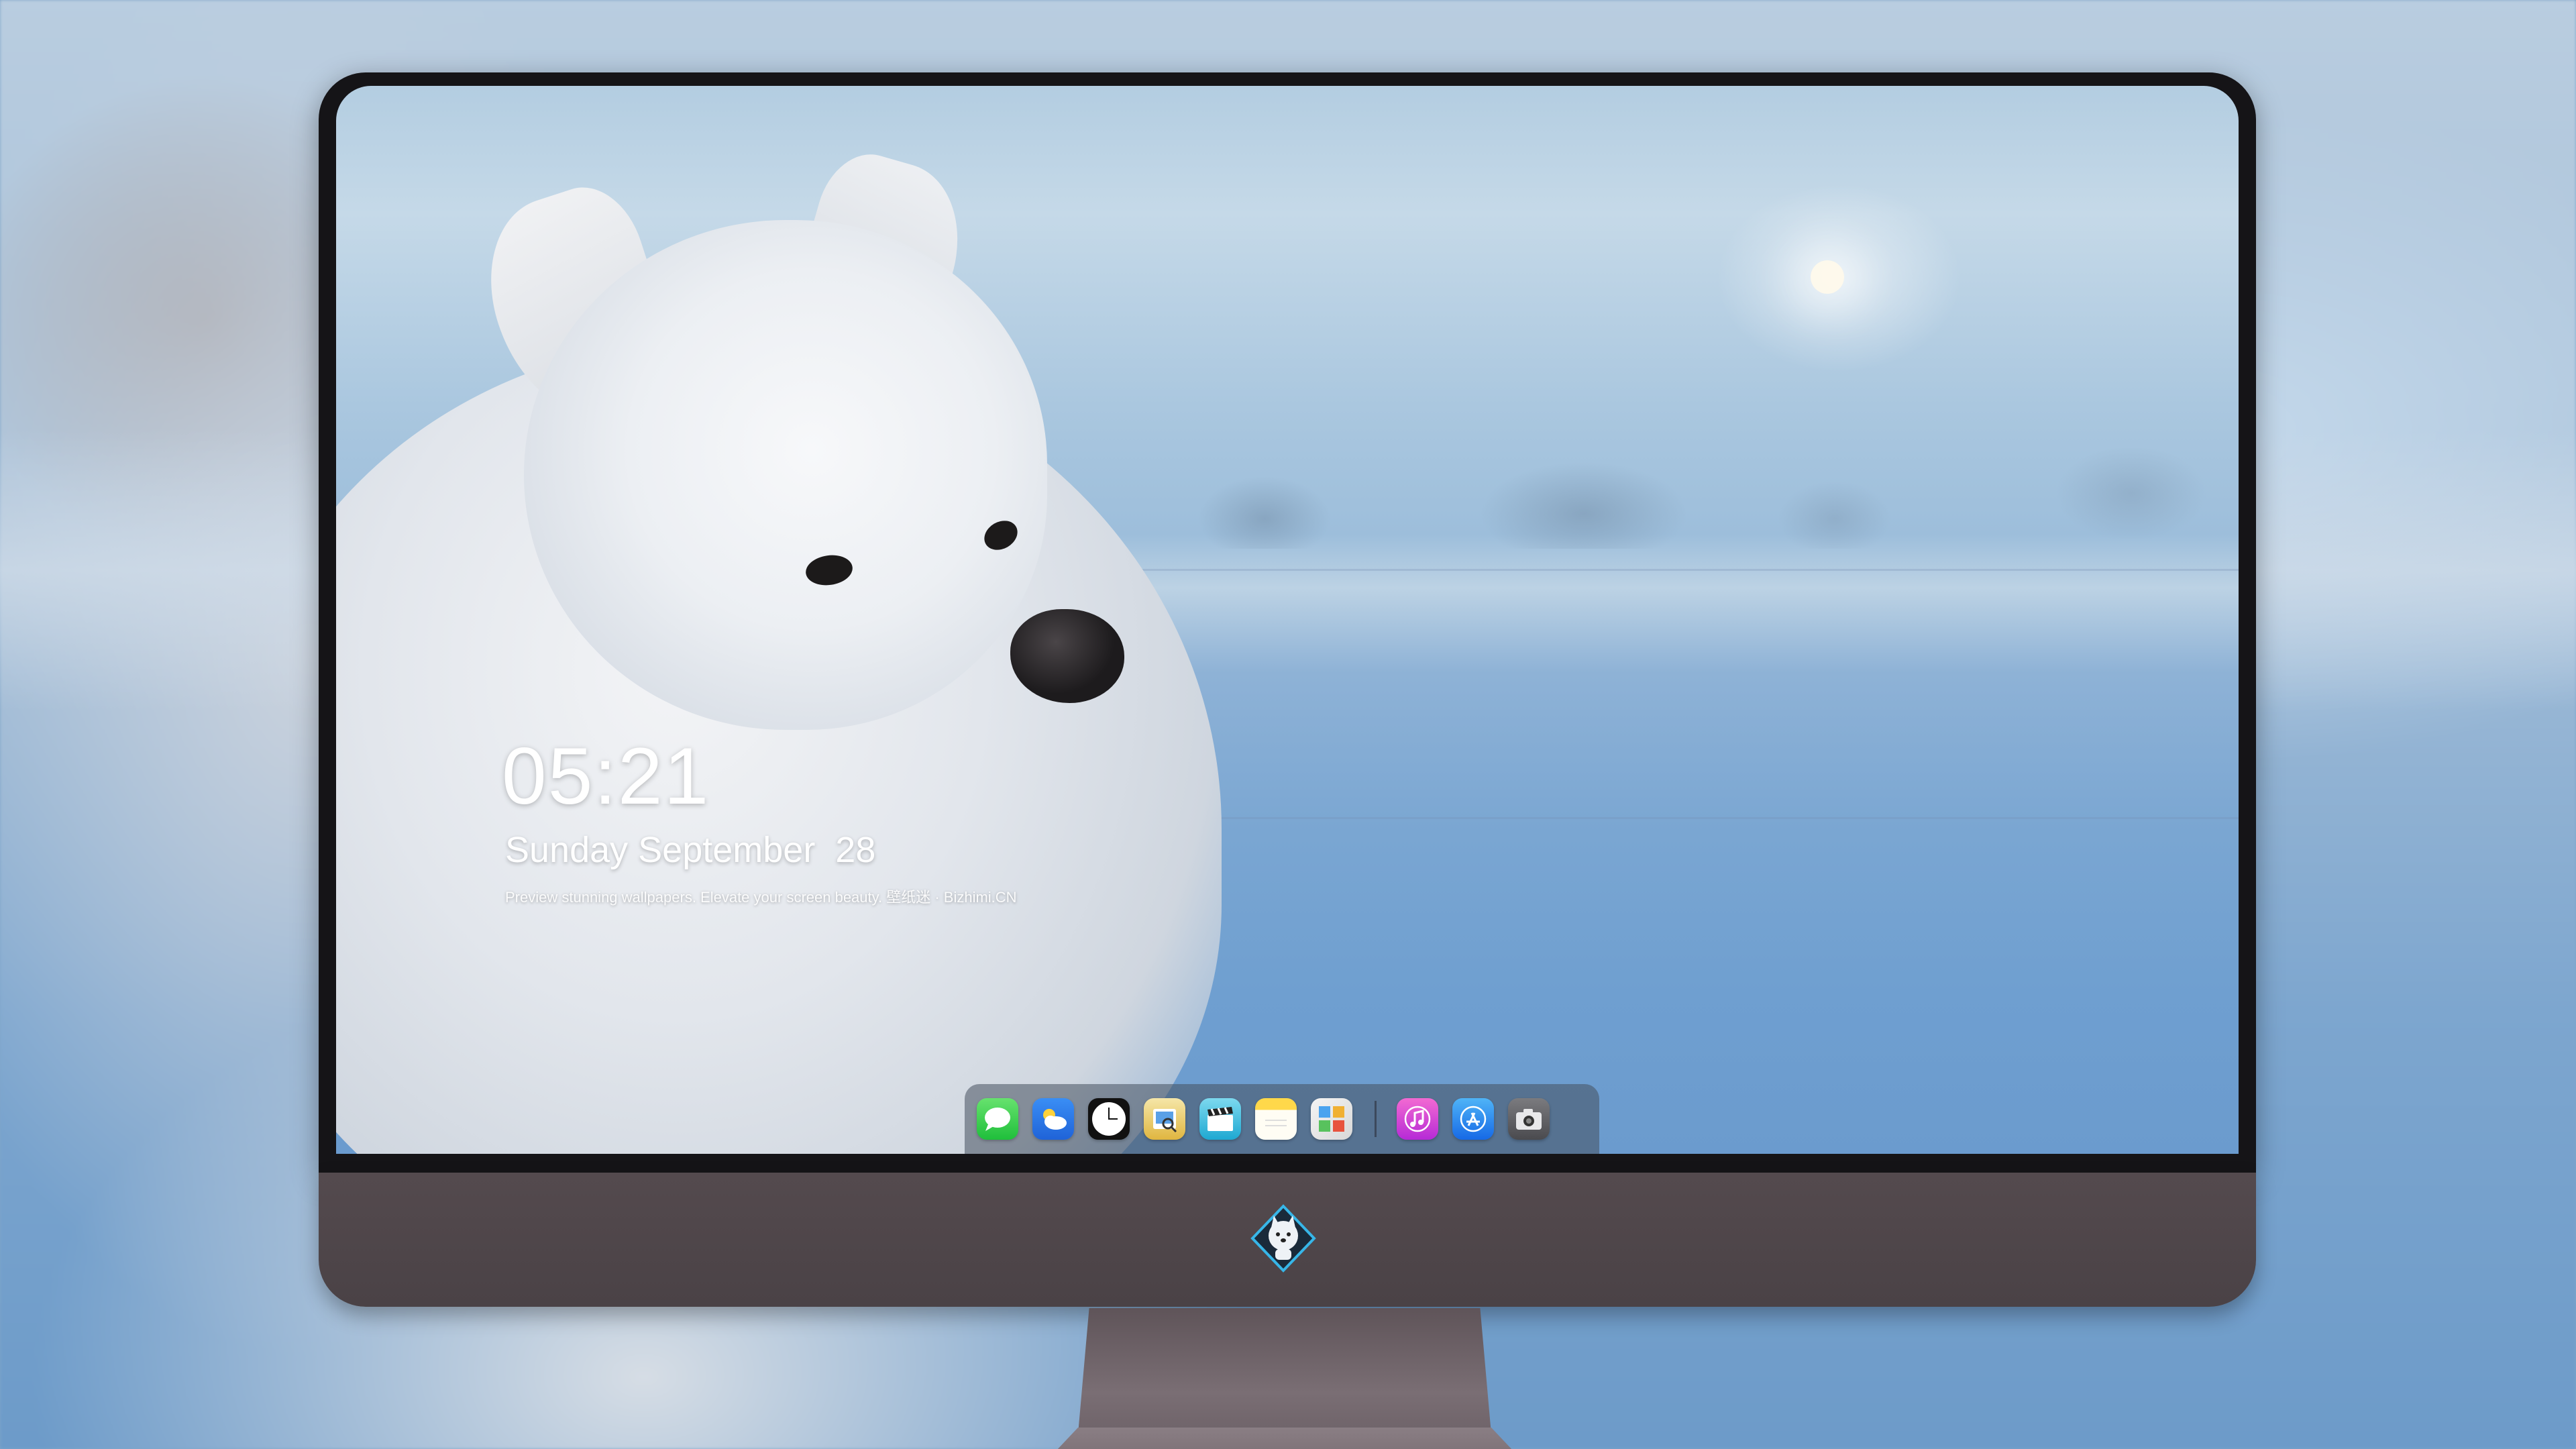 The height and width of the screenshot is (1449, 2576). What do you see at coordinates (1376, 1119) in the screenshot?
I see `dock-separator` at bounding box center [1376, 1119].